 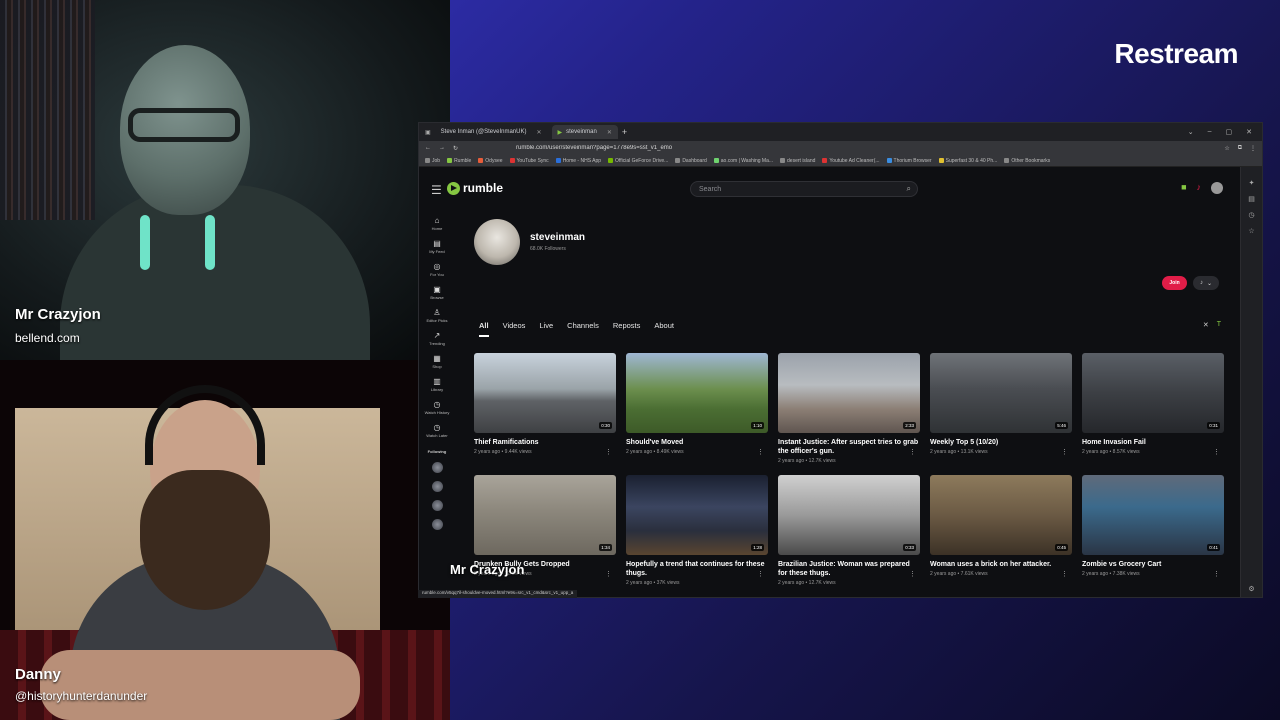 What do you see at coordinates (490, 161) in the screenshot?
I see `bookmark-item: Odysee` at bounding box center [490, 161].